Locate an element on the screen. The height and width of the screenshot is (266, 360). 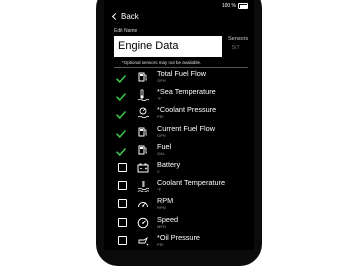
sensor-row: *Coolant Pressure PSI is located at coordinates (179, 113).